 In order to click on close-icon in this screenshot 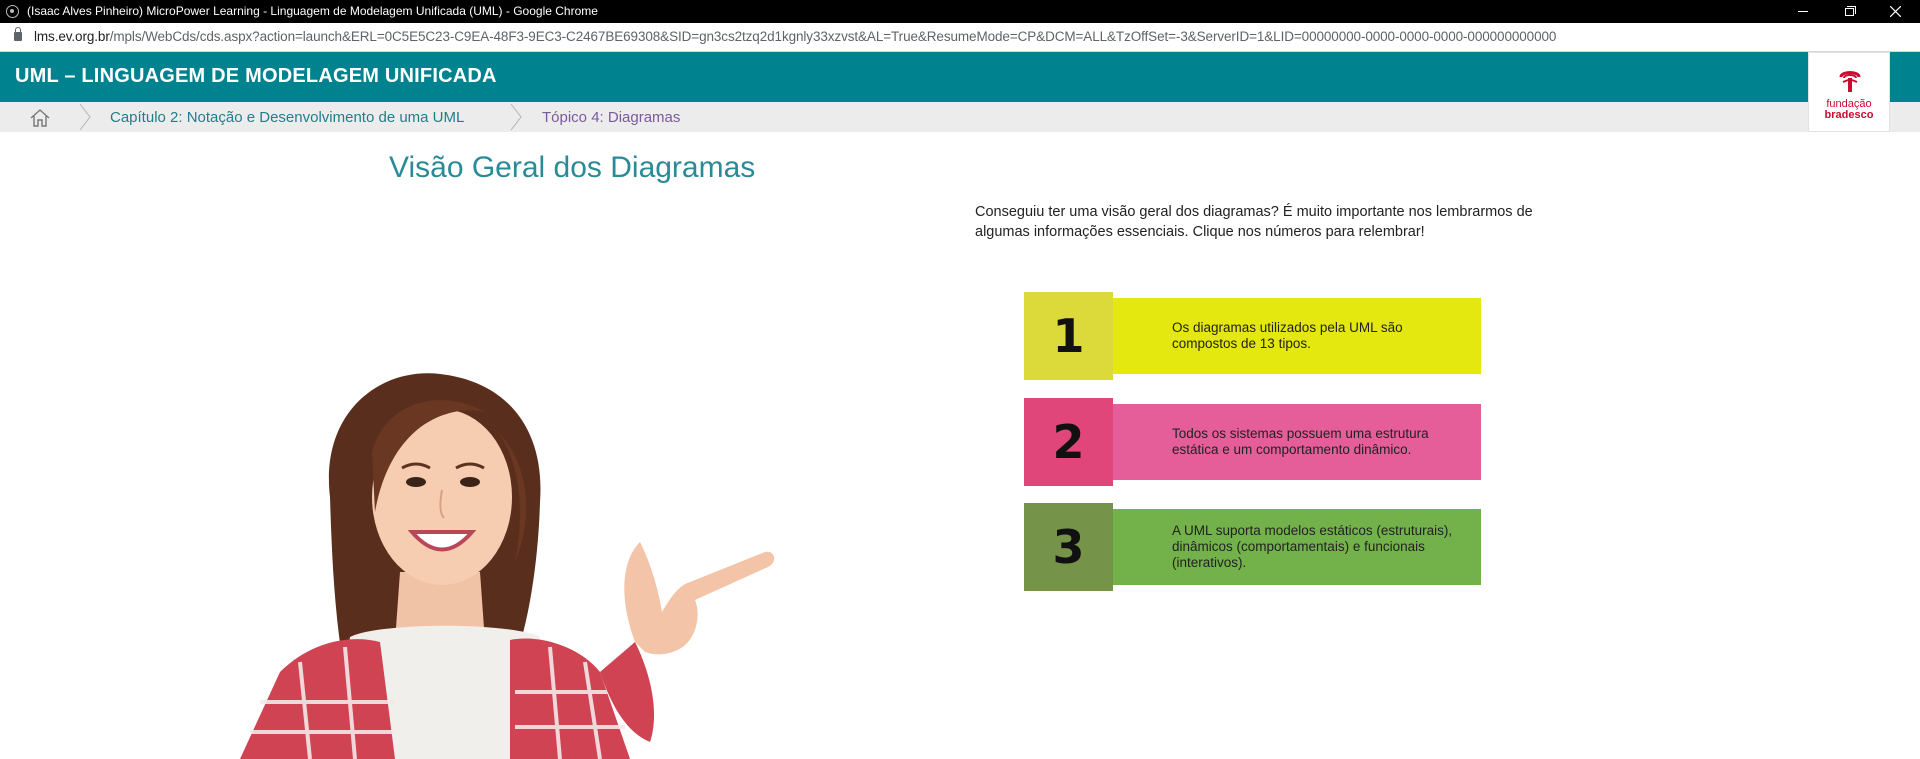, I will do `click(1895, 11)`.